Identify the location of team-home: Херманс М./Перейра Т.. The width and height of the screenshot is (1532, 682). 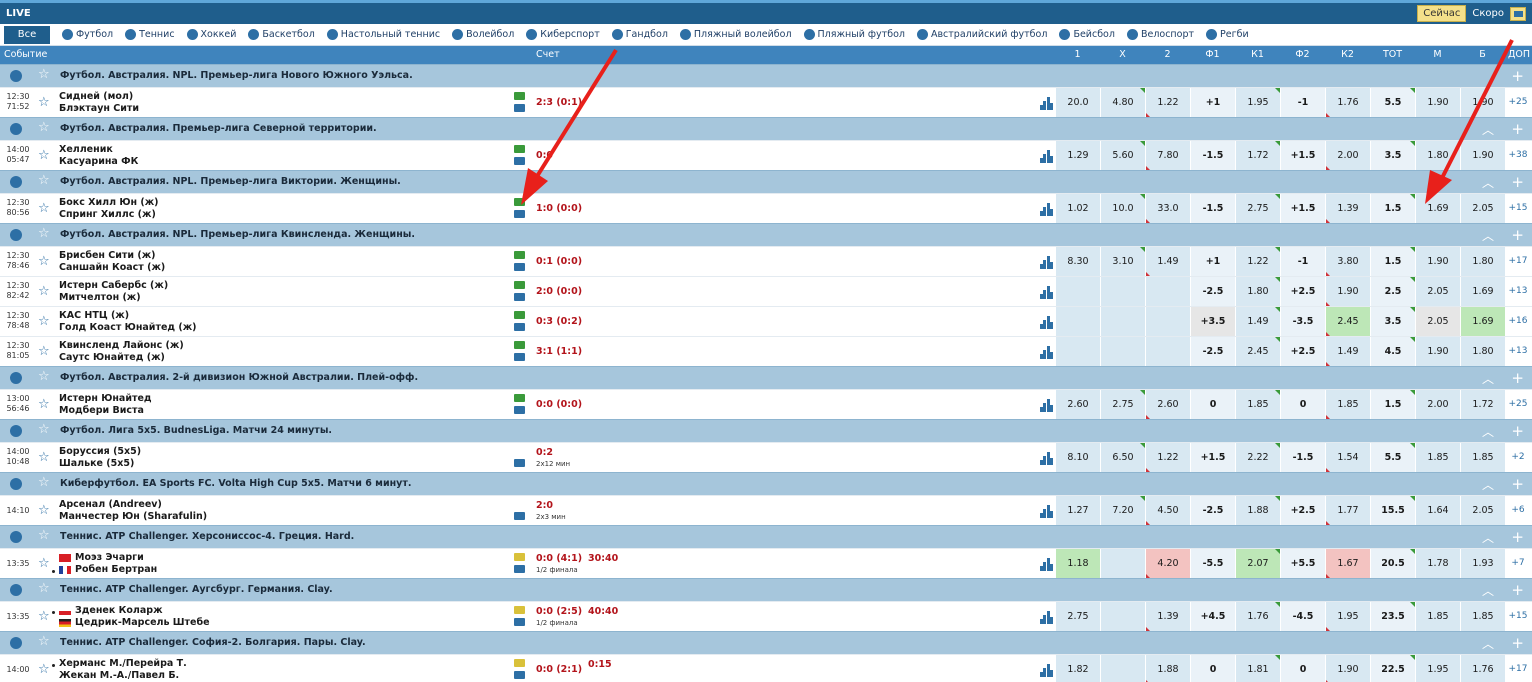
(123, 663).